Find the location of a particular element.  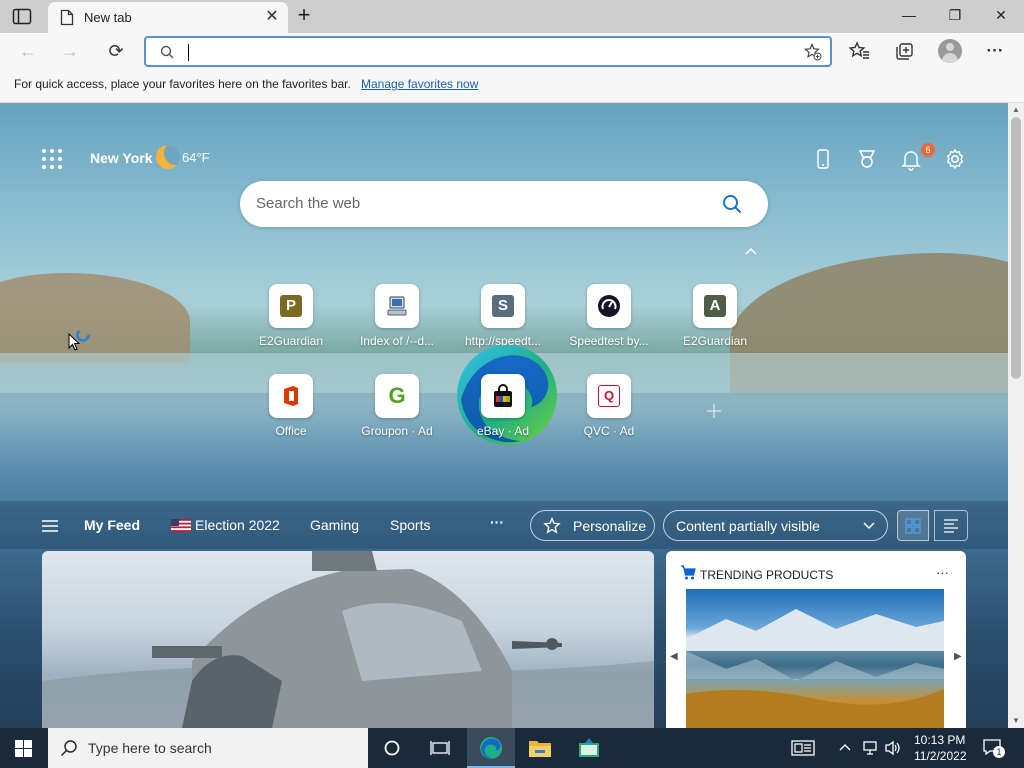

manage-favorites-link: Manage favorites now is located at coordinates (419, 84).